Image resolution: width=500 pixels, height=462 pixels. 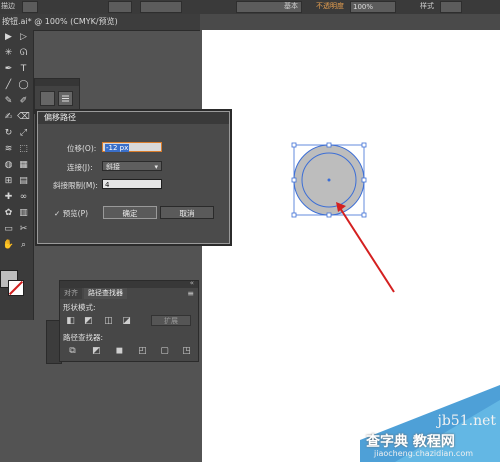 I want to click on column-graph-icon: ▥, so click(x=23, y=213).